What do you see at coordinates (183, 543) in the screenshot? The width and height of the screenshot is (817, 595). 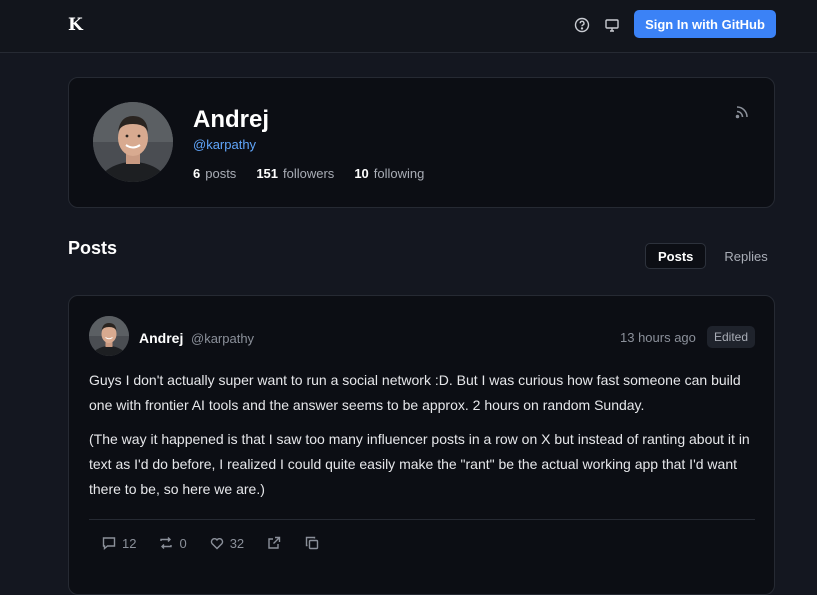 I see `repost-count: 0` at bounding box center [183, 543].